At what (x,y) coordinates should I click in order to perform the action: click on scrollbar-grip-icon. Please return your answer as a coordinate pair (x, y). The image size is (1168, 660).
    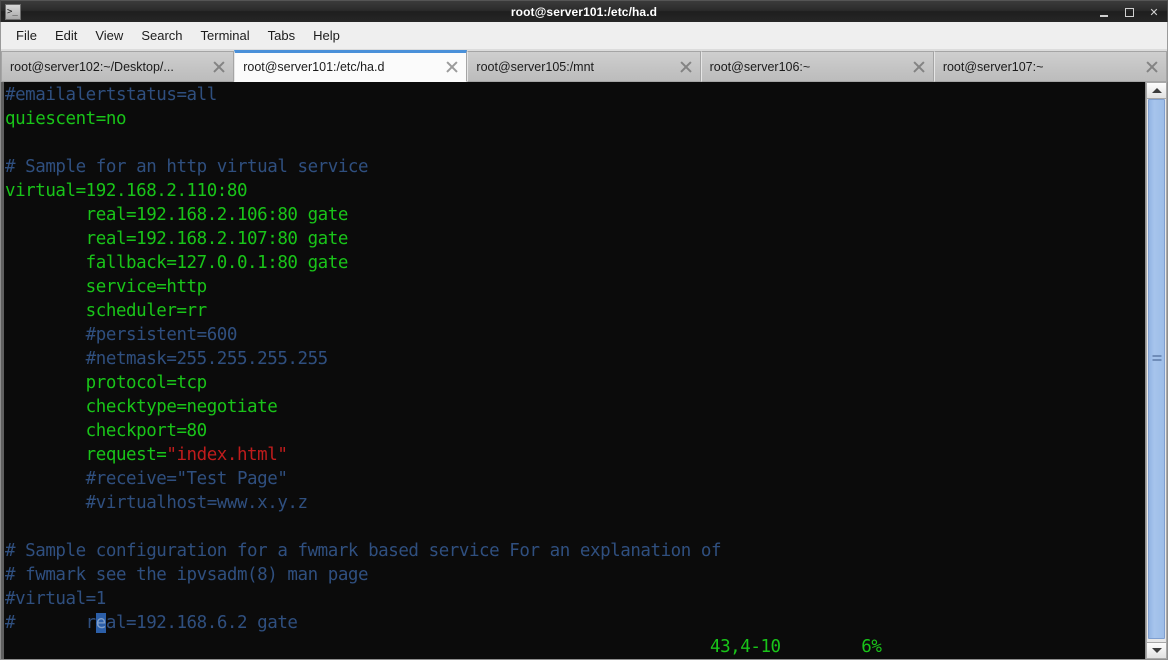
    Looking at the image, I should click on (1156, 358).